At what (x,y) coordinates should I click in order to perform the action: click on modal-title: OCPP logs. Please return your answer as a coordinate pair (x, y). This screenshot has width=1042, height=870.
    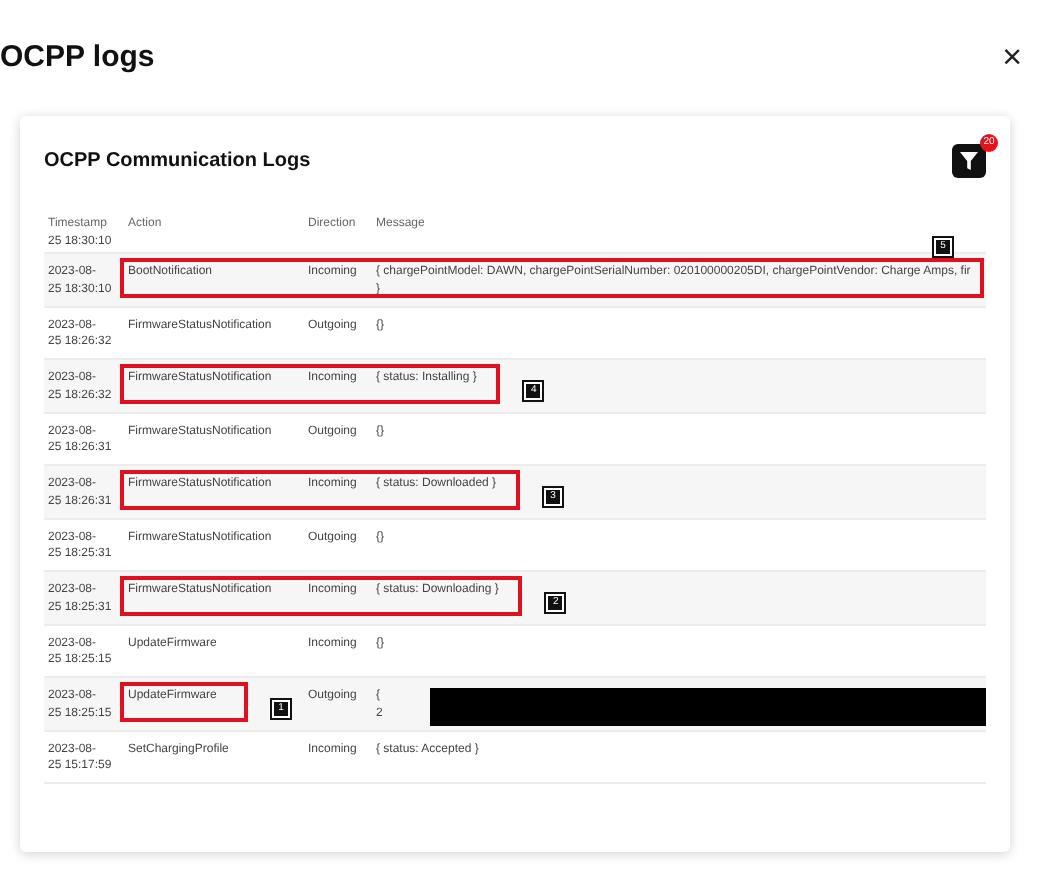
    Looking at the image, I should click on (77, 58).